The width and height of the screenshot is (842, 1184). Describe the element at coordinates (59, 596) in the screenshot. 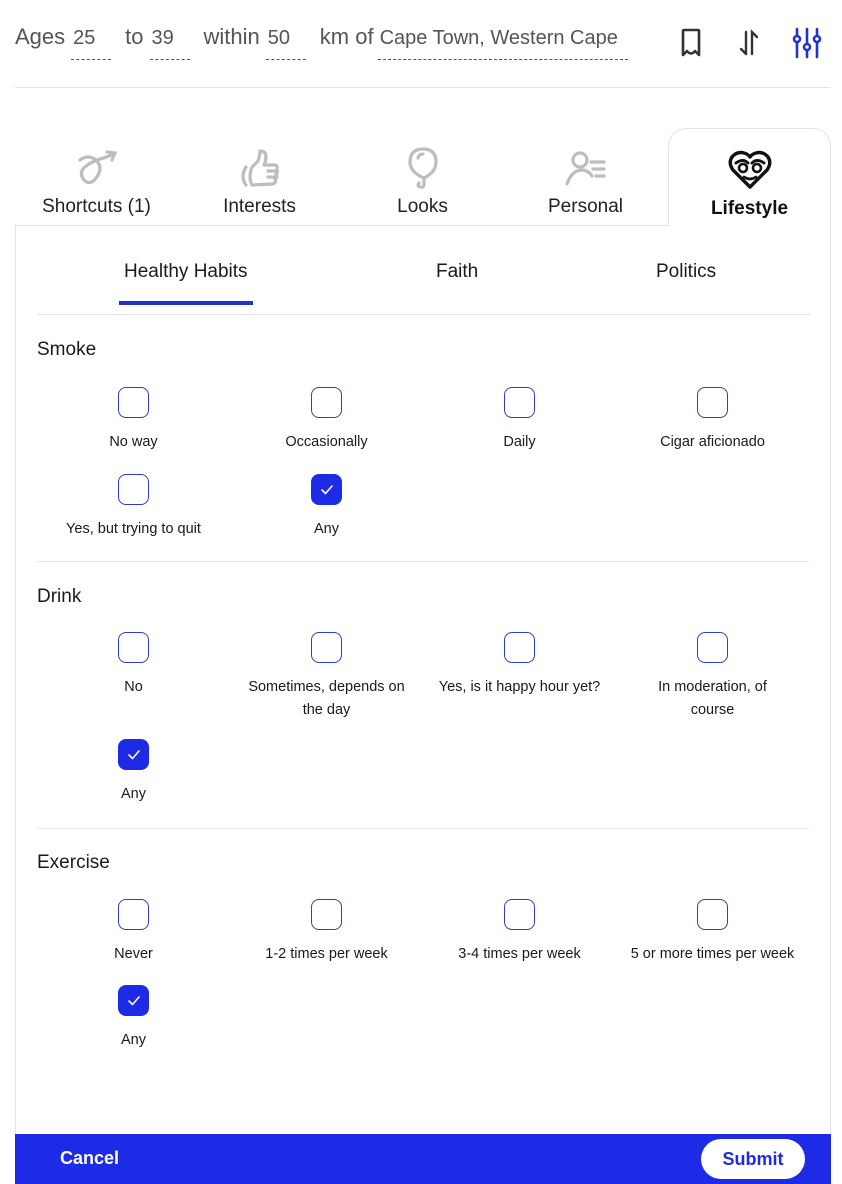

I see `section-title: Drink` at that location.